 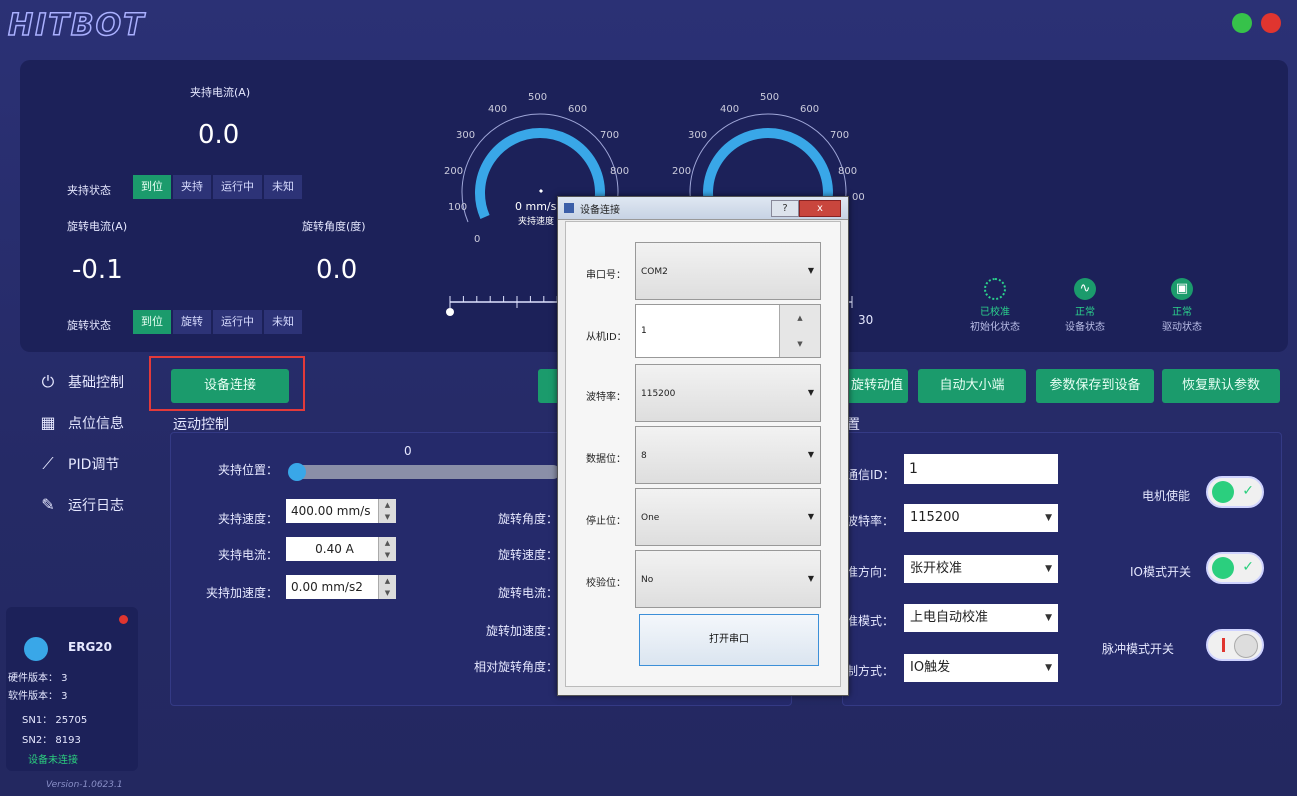 What do you see at coordinates (465, 135) in the screenshot?
I see `gauge1-tick-300: 300` at bounding box center [465, 135].